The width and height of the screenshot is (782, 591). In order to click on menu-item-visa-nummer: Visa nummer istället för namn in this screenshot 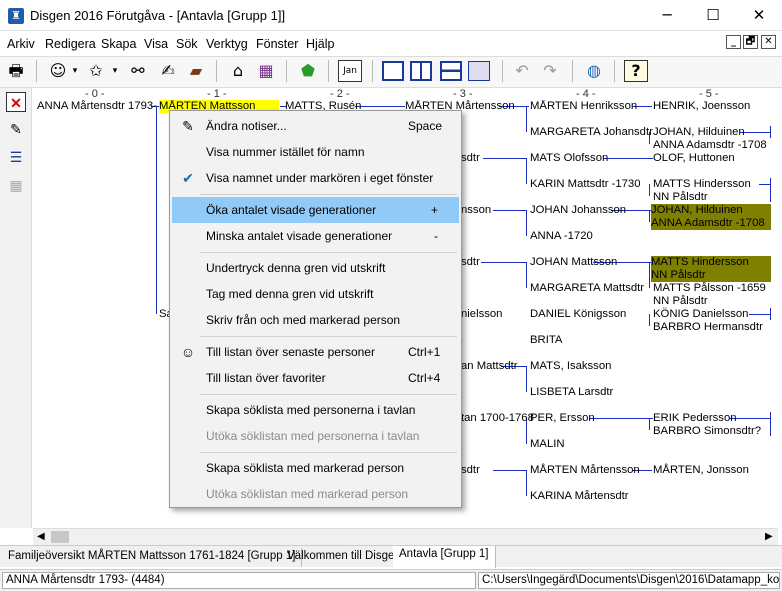, I will do `click(315, 152)`.